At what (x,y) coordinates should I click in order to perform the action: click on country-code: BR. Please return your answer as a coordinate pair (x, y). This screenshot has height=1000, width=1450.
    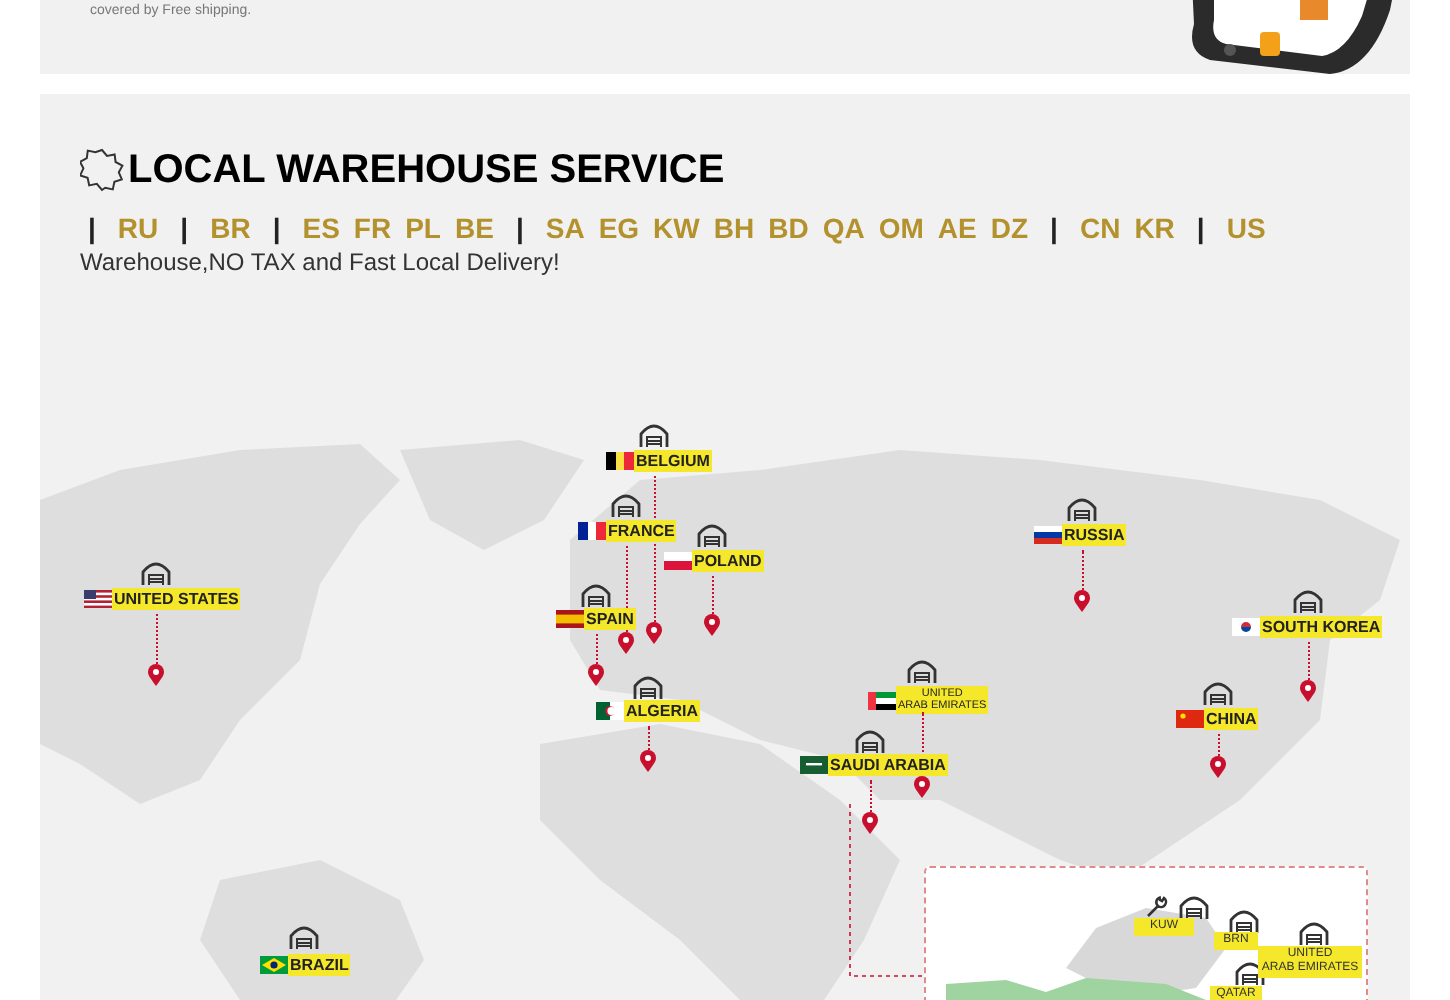
    Looking at the image, I should click on (230, 228).